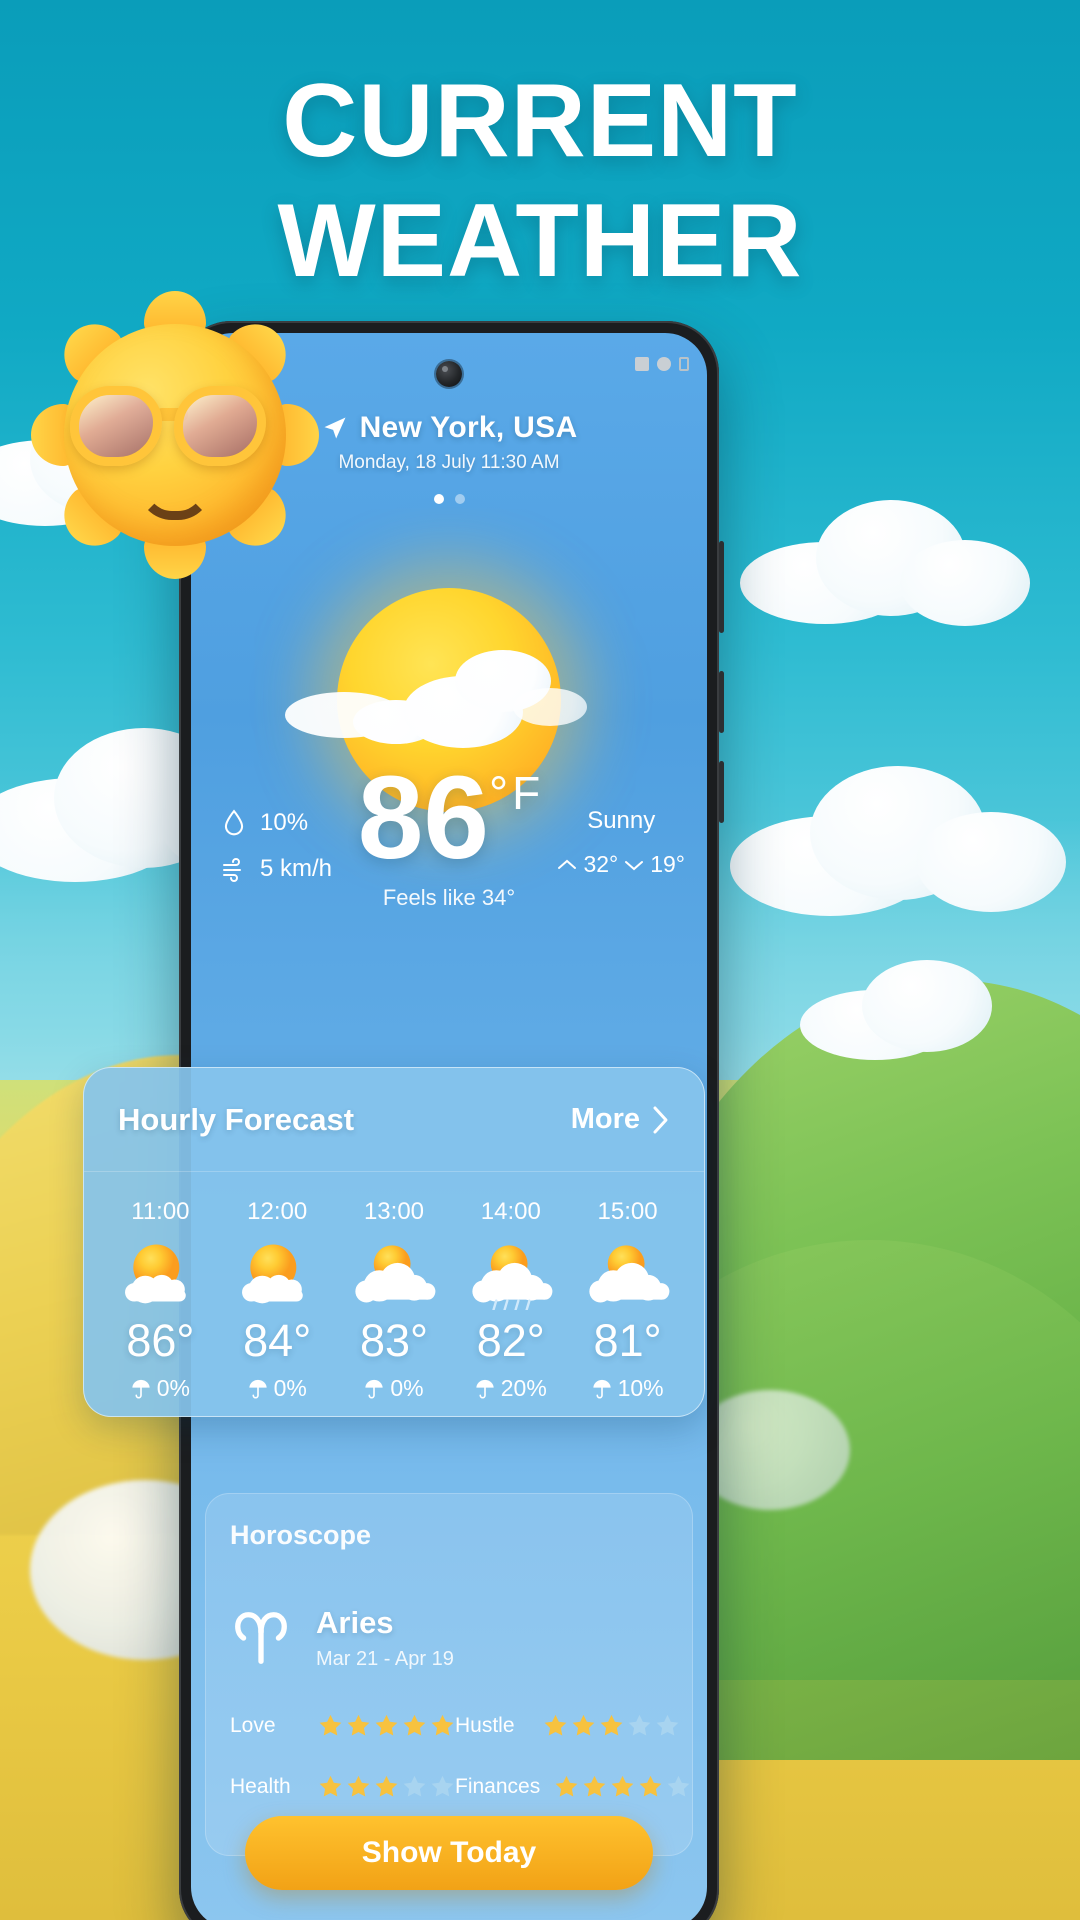  Describe the element at coordinates (460, 1756) in the screenshot. I see `horoscope-traits: Love Hustle Health Finances` at that location.